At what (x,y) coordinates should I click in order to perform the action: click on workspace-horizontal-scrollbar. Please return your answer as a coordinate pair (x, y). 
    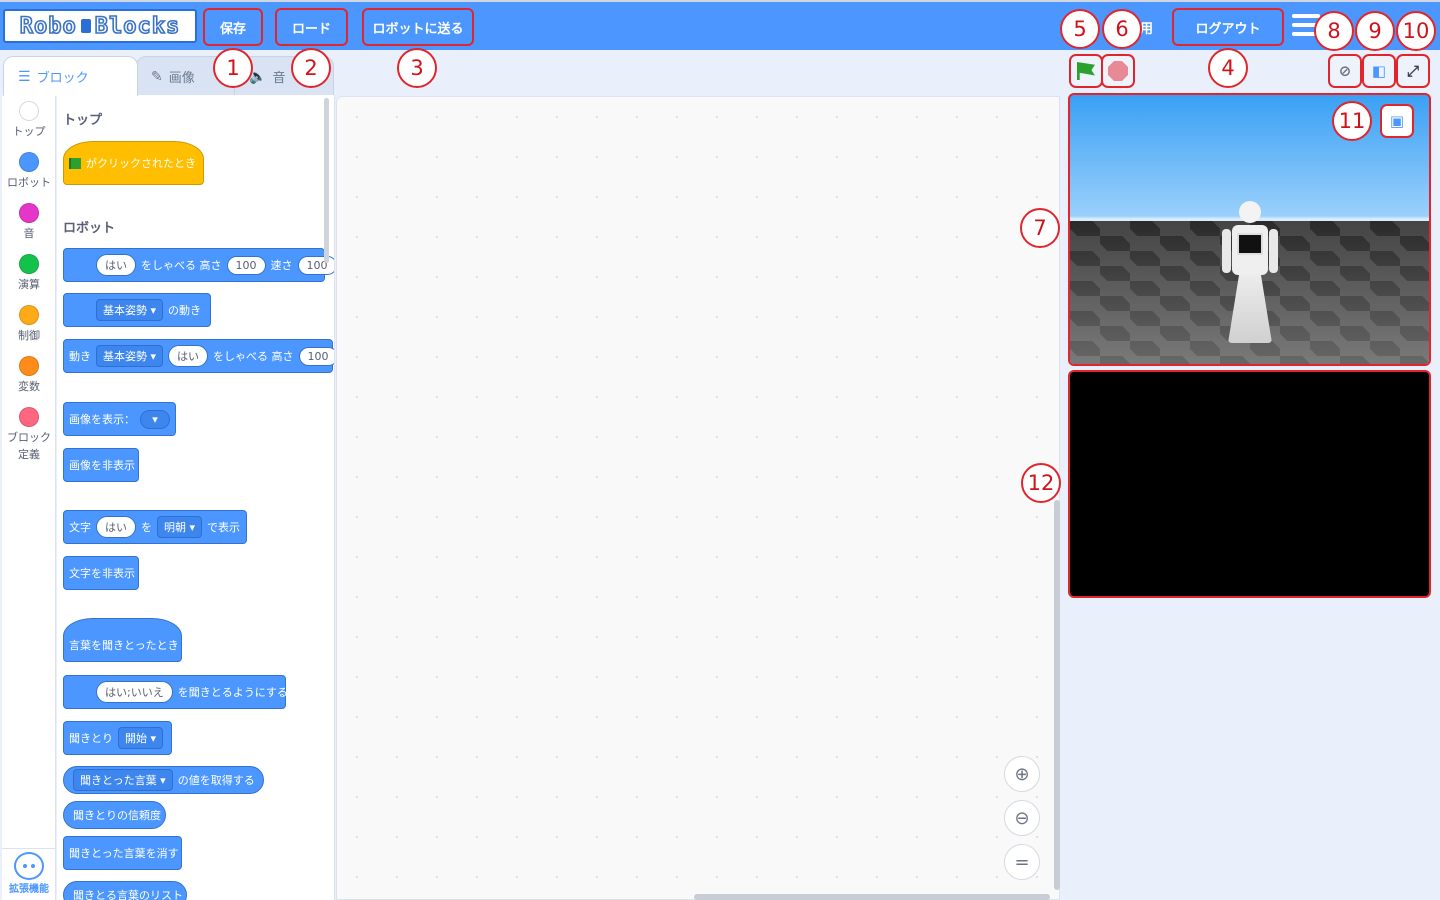
    Looking at the image, I should click on (872, 897).